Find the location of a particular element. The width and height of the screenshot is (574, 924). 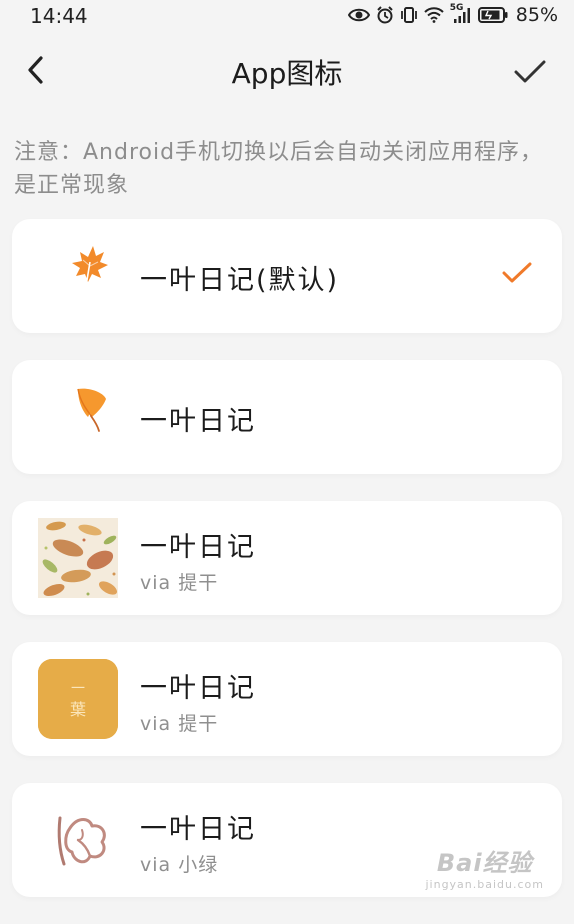

status-bar: 14:44 5G 85% is located at coordinates (287, 16).